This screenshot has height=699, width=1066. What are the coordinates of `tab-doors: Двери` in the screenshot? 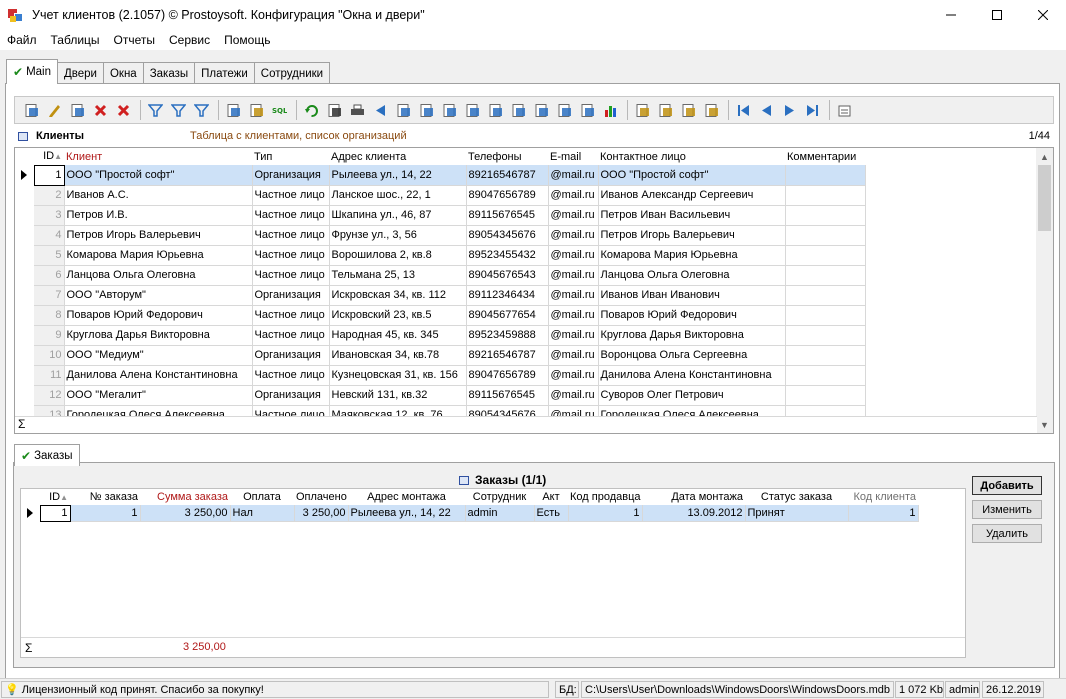 It's located at (80, 73).